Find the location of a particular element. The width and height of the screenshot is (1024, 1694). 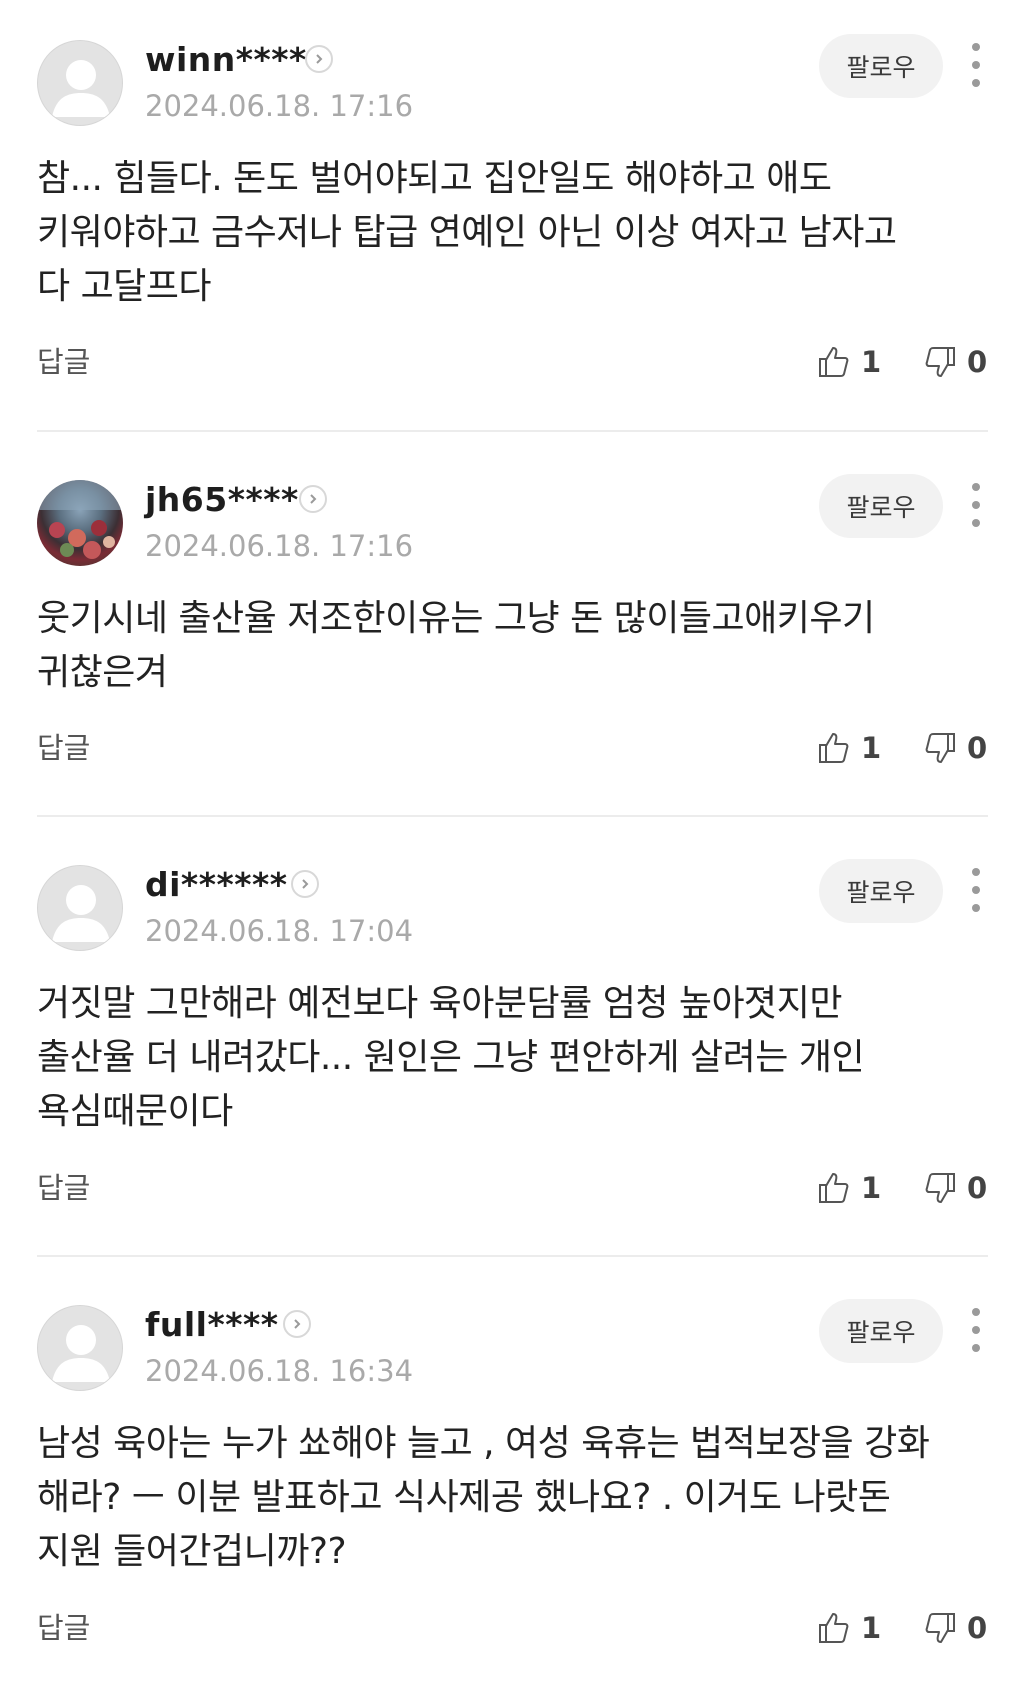

username: di****** is located at coordinates (216, 885).